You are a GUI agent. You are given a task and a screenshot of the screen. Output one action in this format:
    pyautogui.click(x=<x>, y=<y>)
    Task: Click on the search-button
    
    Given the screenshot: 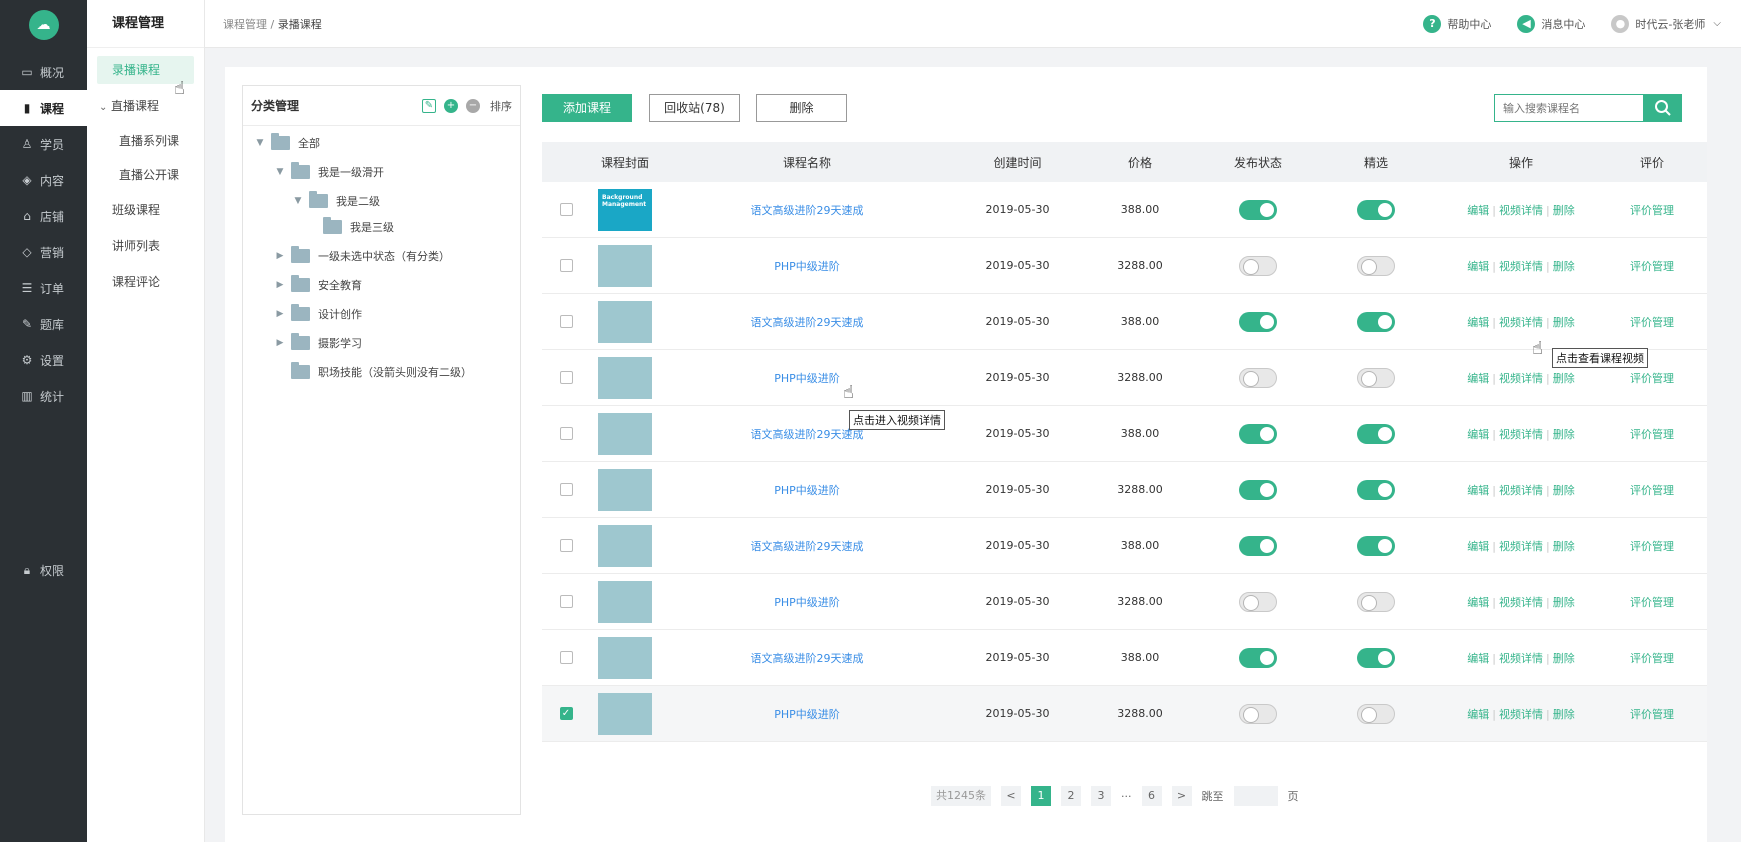 What is the action you would take?
    pyautogui.click(x=1663, y=108)
    